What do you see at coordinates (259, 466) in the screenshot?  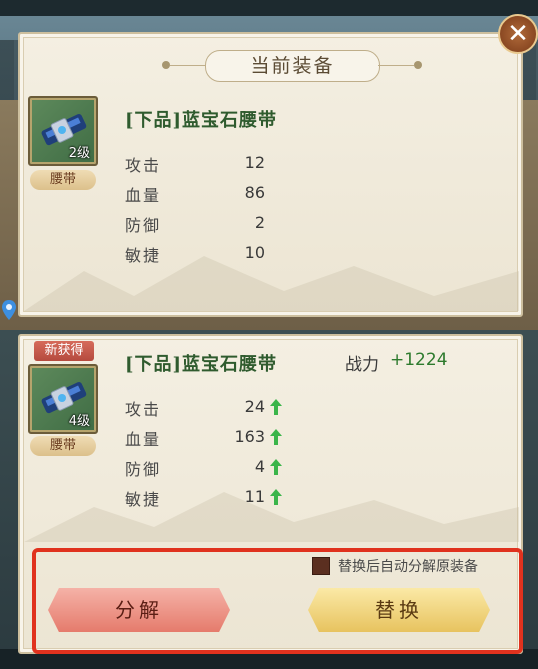 I see `stat-value: 4` at bounding box center [259, 466].